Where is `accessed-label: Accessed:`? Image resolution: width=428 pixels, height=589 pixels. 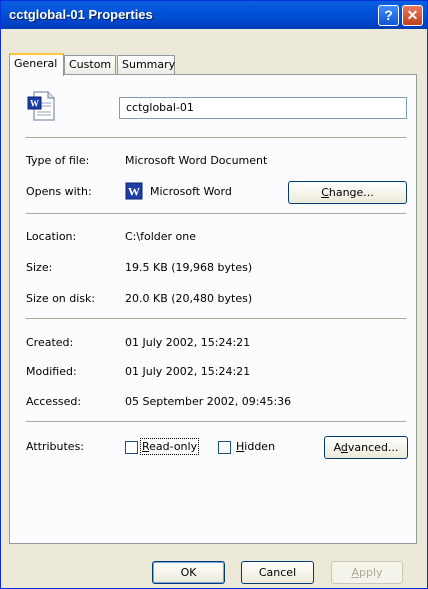 accessed-label: Accessed: is located at coordinates (54, 401).